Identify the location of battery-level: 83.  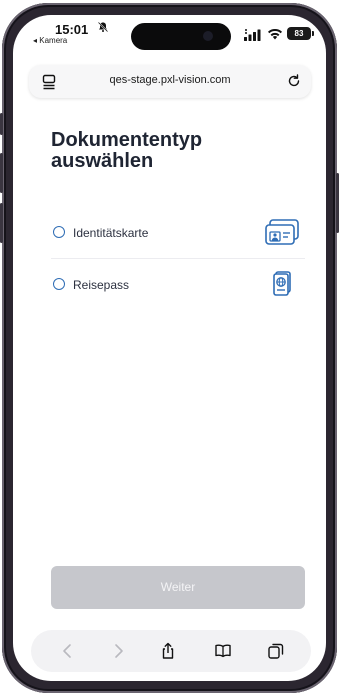
(299, 33).